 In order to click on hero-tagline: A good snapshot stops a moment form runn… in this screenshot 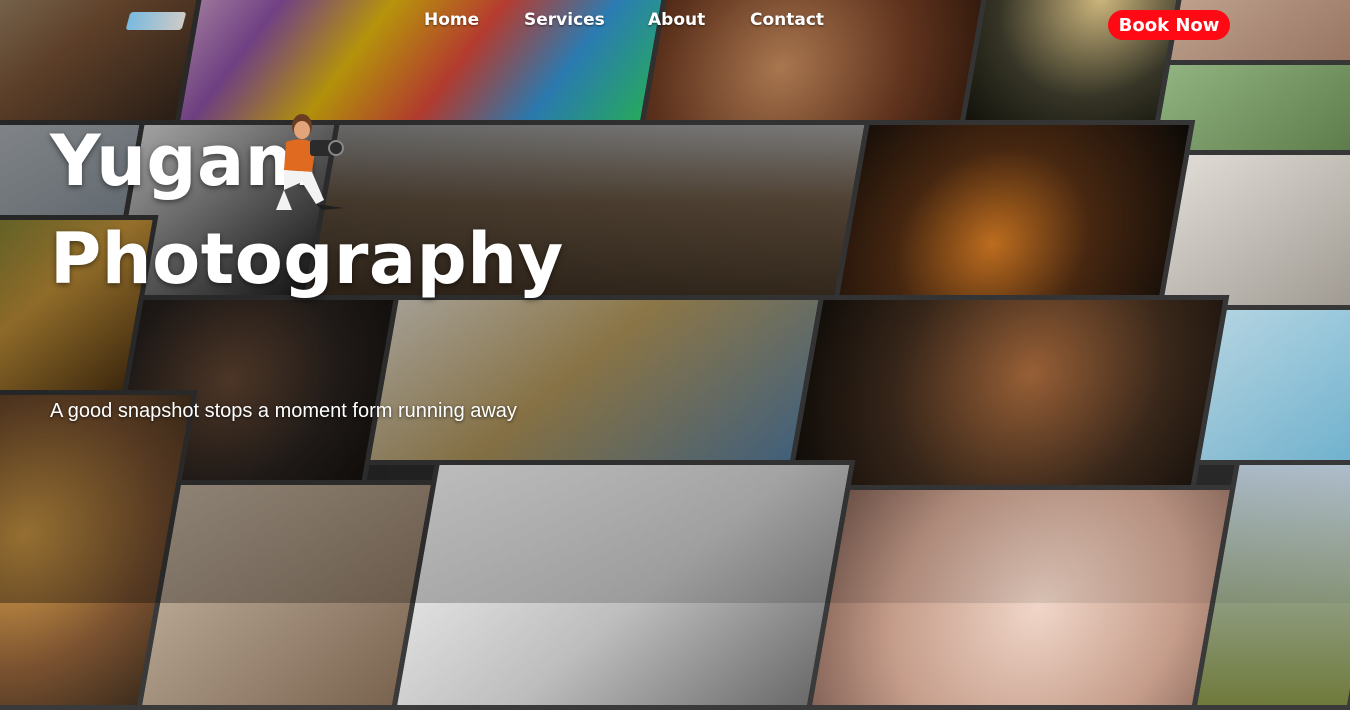, I will do `click(283, 411)`.